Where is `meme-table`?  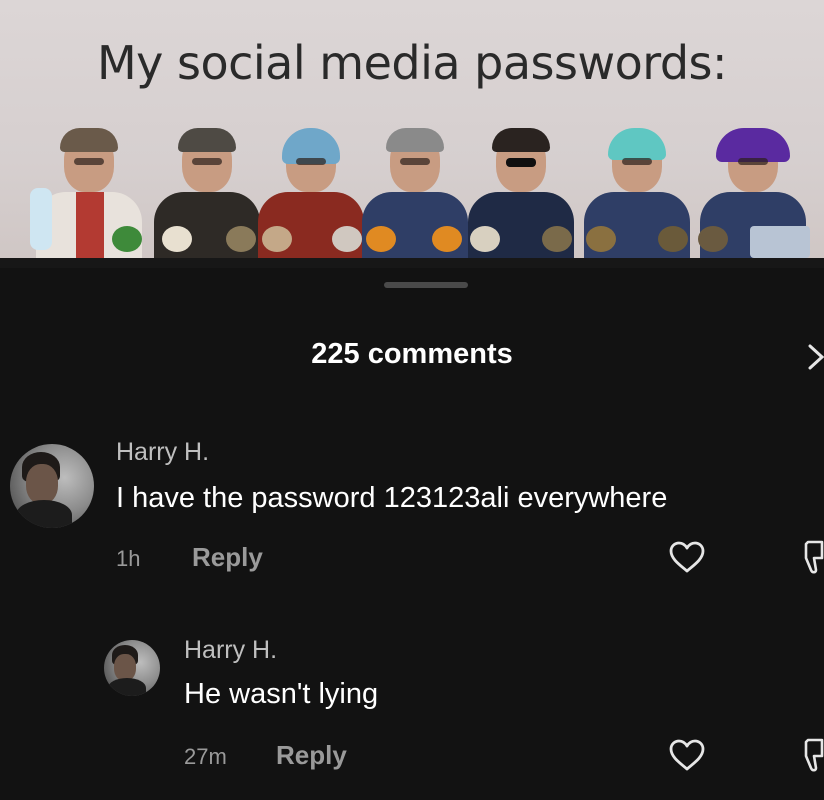
meme-table is located at coordinates (412, 263).